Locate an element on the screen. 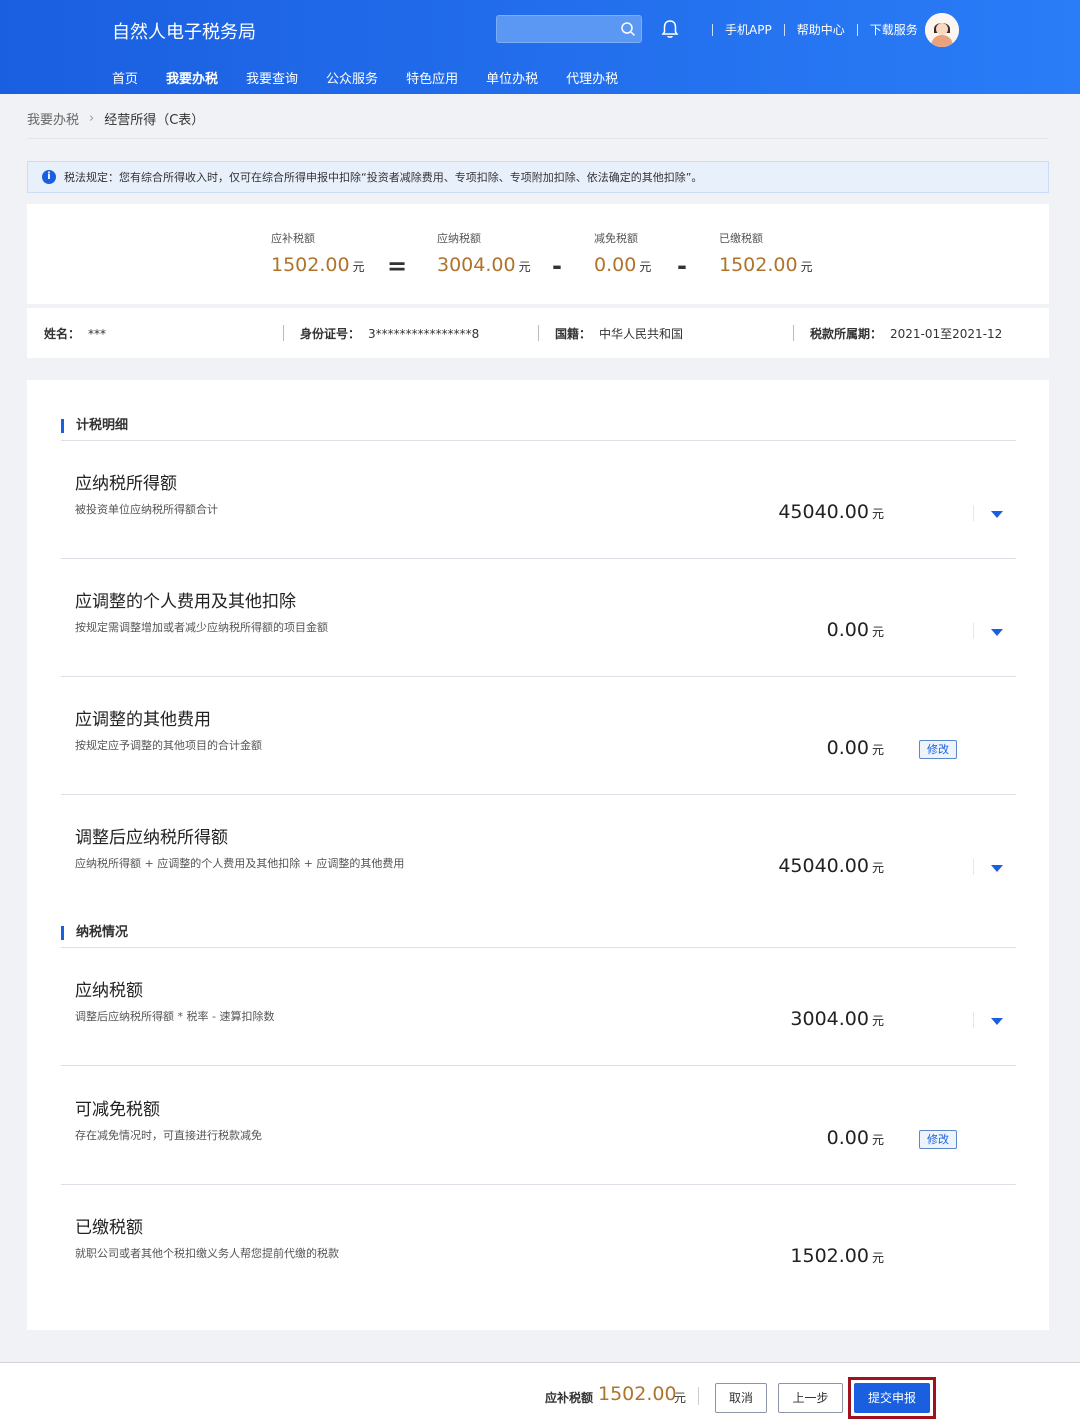 This screenshot has width=1080, height=1428. section-title-calc: 计税明细 is located at coordinates (94, 426).